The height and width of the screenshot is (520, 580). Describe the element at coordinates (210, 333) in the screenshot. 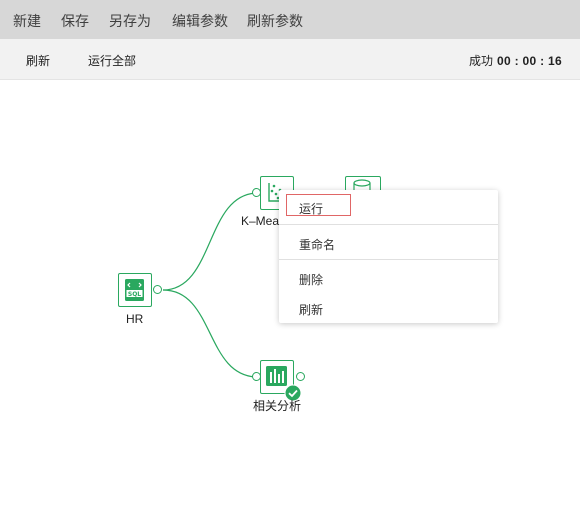

I see `link-hr-correlation` at that location.